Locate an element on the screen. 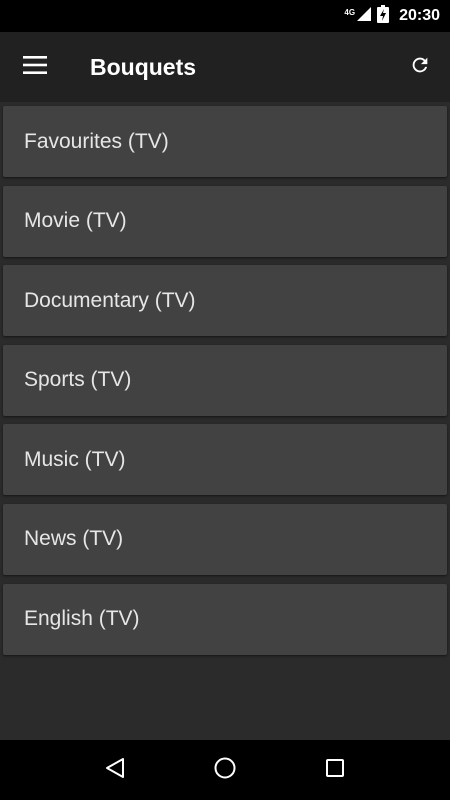  app-bar: Bouquets is located at coordinates (225, 67).